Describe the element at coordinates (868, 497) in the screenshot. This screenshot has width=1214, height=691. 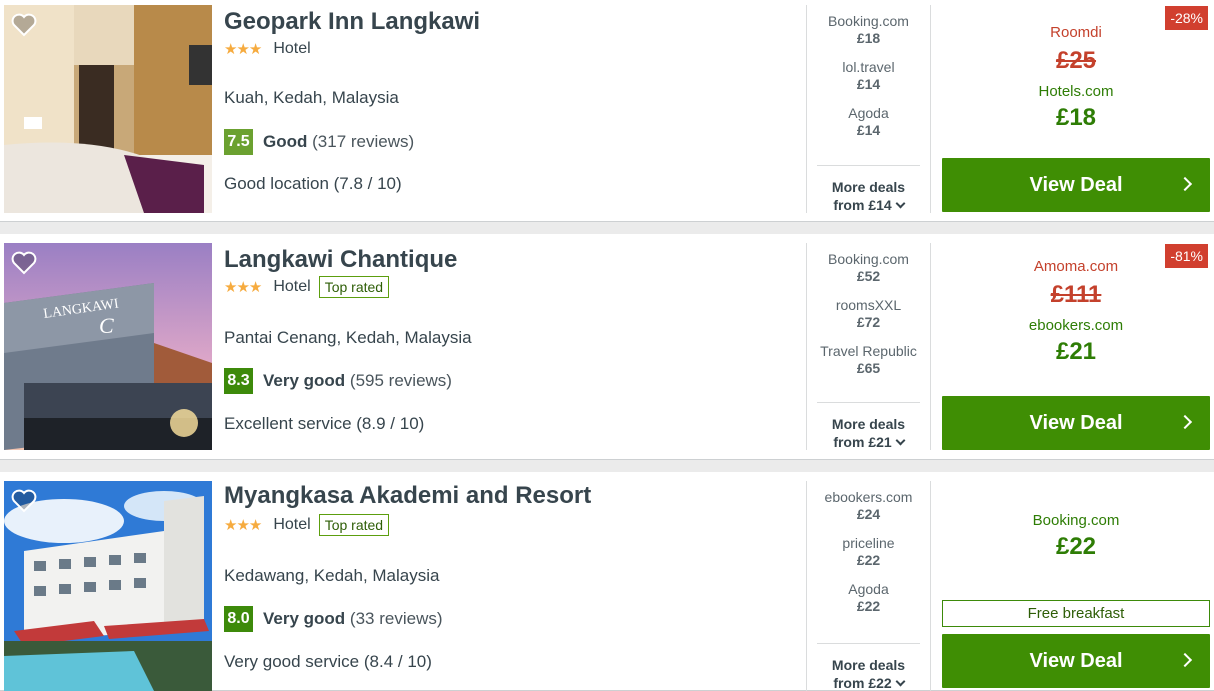
I see `deal-site: ebookers.com` at that location.